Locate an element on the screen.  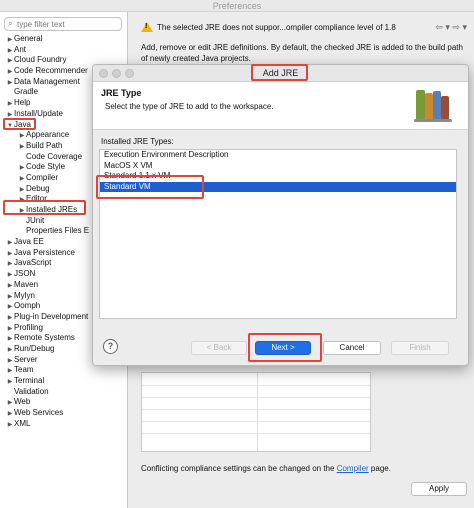
jre-type-item: Execution Environment Description is located at coordinates (278, 155).